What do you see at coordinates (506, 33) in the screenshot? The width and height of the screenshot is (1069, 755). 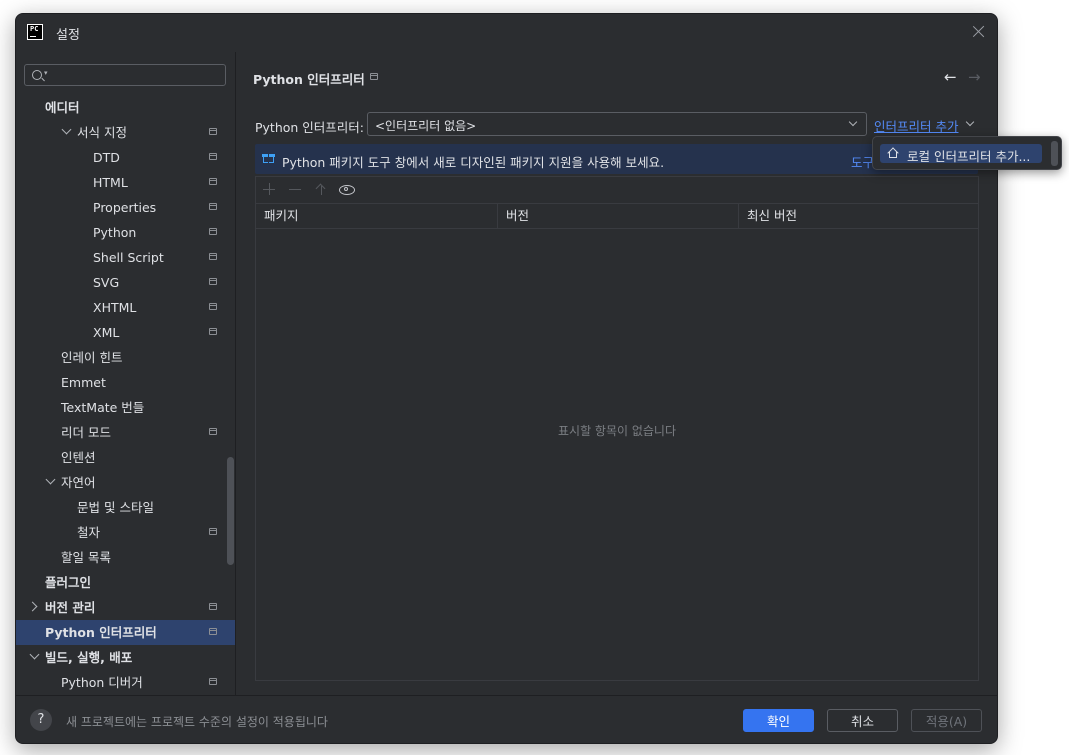 I see `title-bar: PC 설정` at bounding box center [506, 33].